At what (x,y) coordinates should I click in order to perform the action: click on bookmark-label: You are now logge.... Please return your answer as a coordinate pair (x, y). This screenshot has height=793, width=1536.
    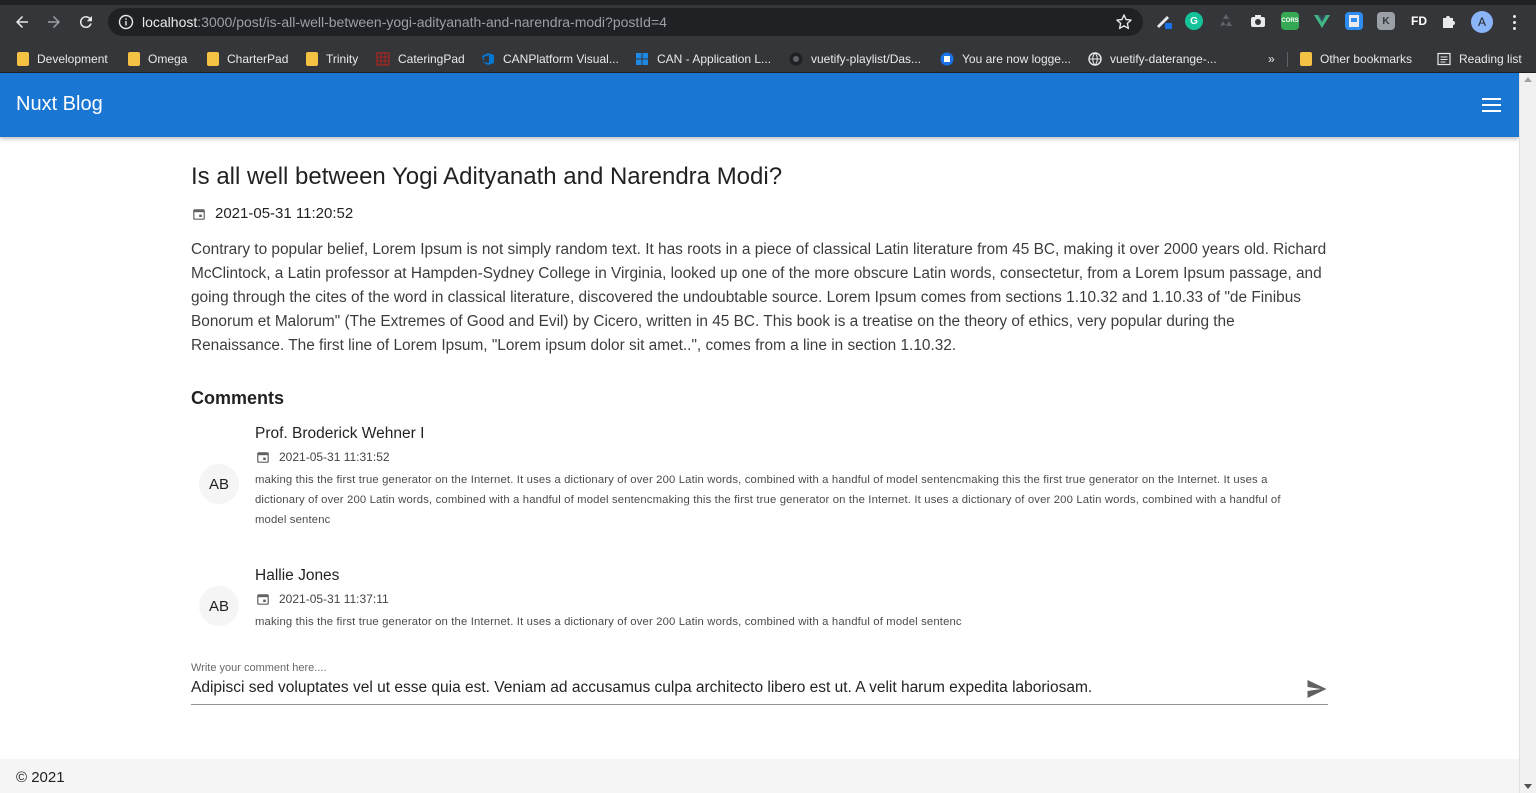
    Looking at the image, I should click on (1016, 59).